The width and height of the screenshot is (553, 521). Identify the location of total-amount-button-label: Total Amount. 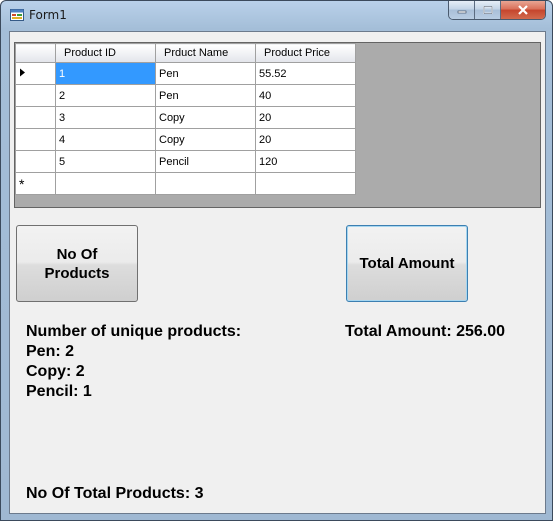
(407, 263).